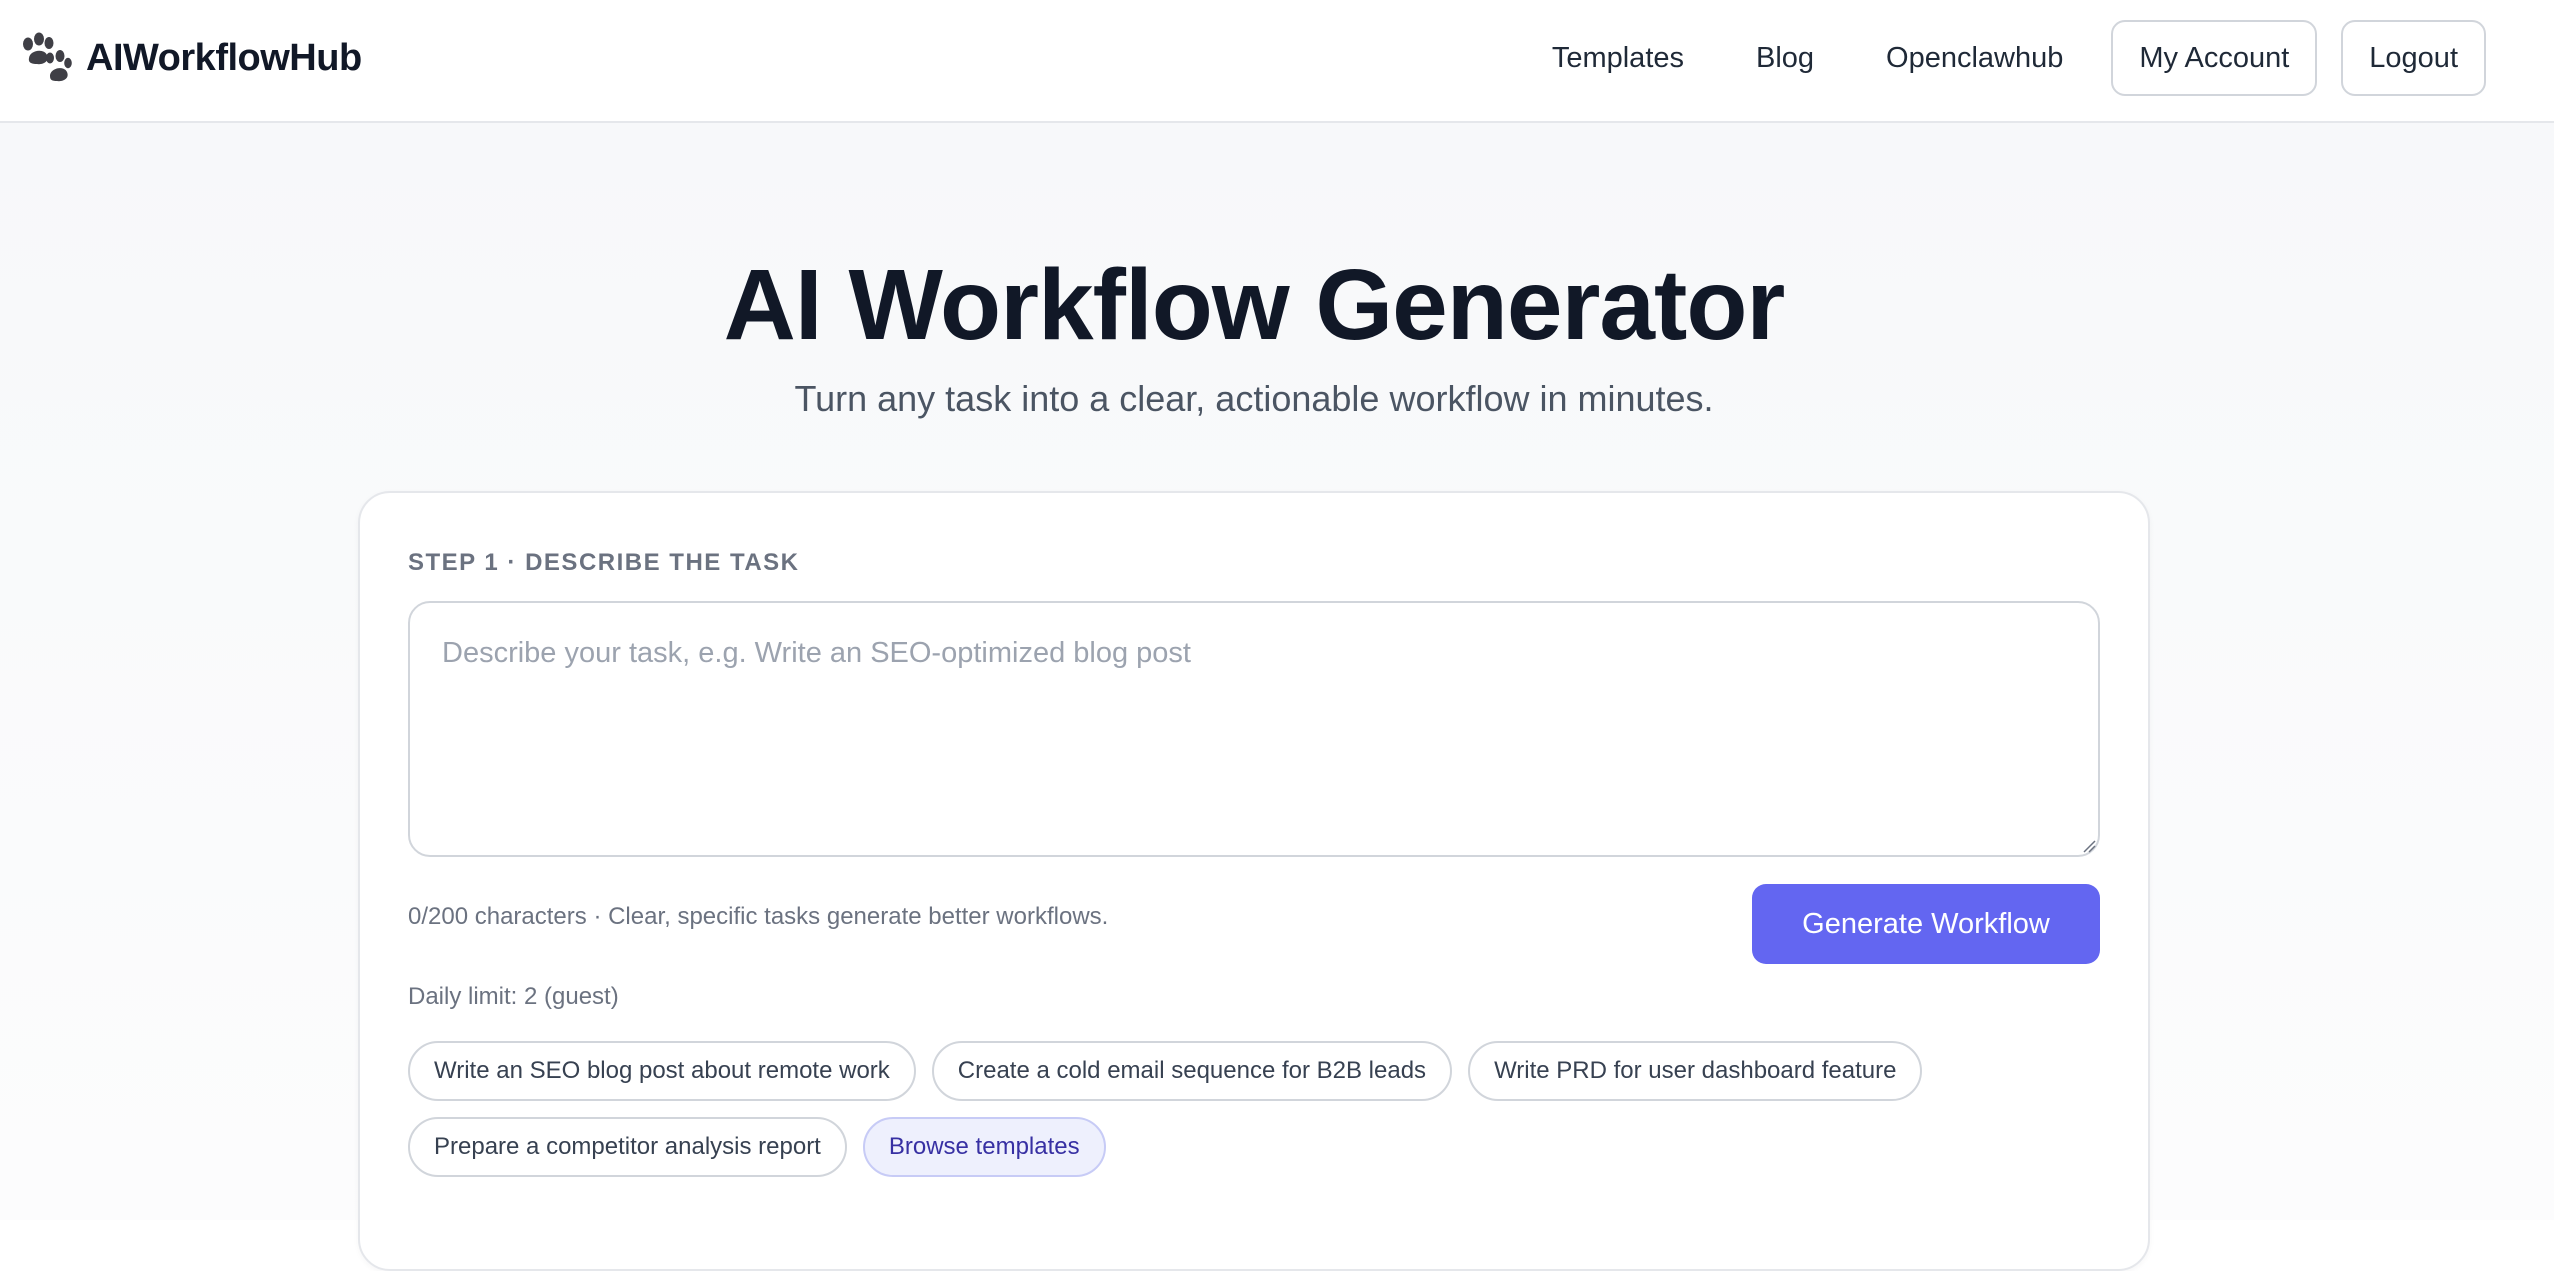 This screenshot has width=2554, height=1271. Describe the element at coordinates (662, 1071) in the screenshot. I see `suggestion-chip: Write an SEO blog post about remote work` at that location.